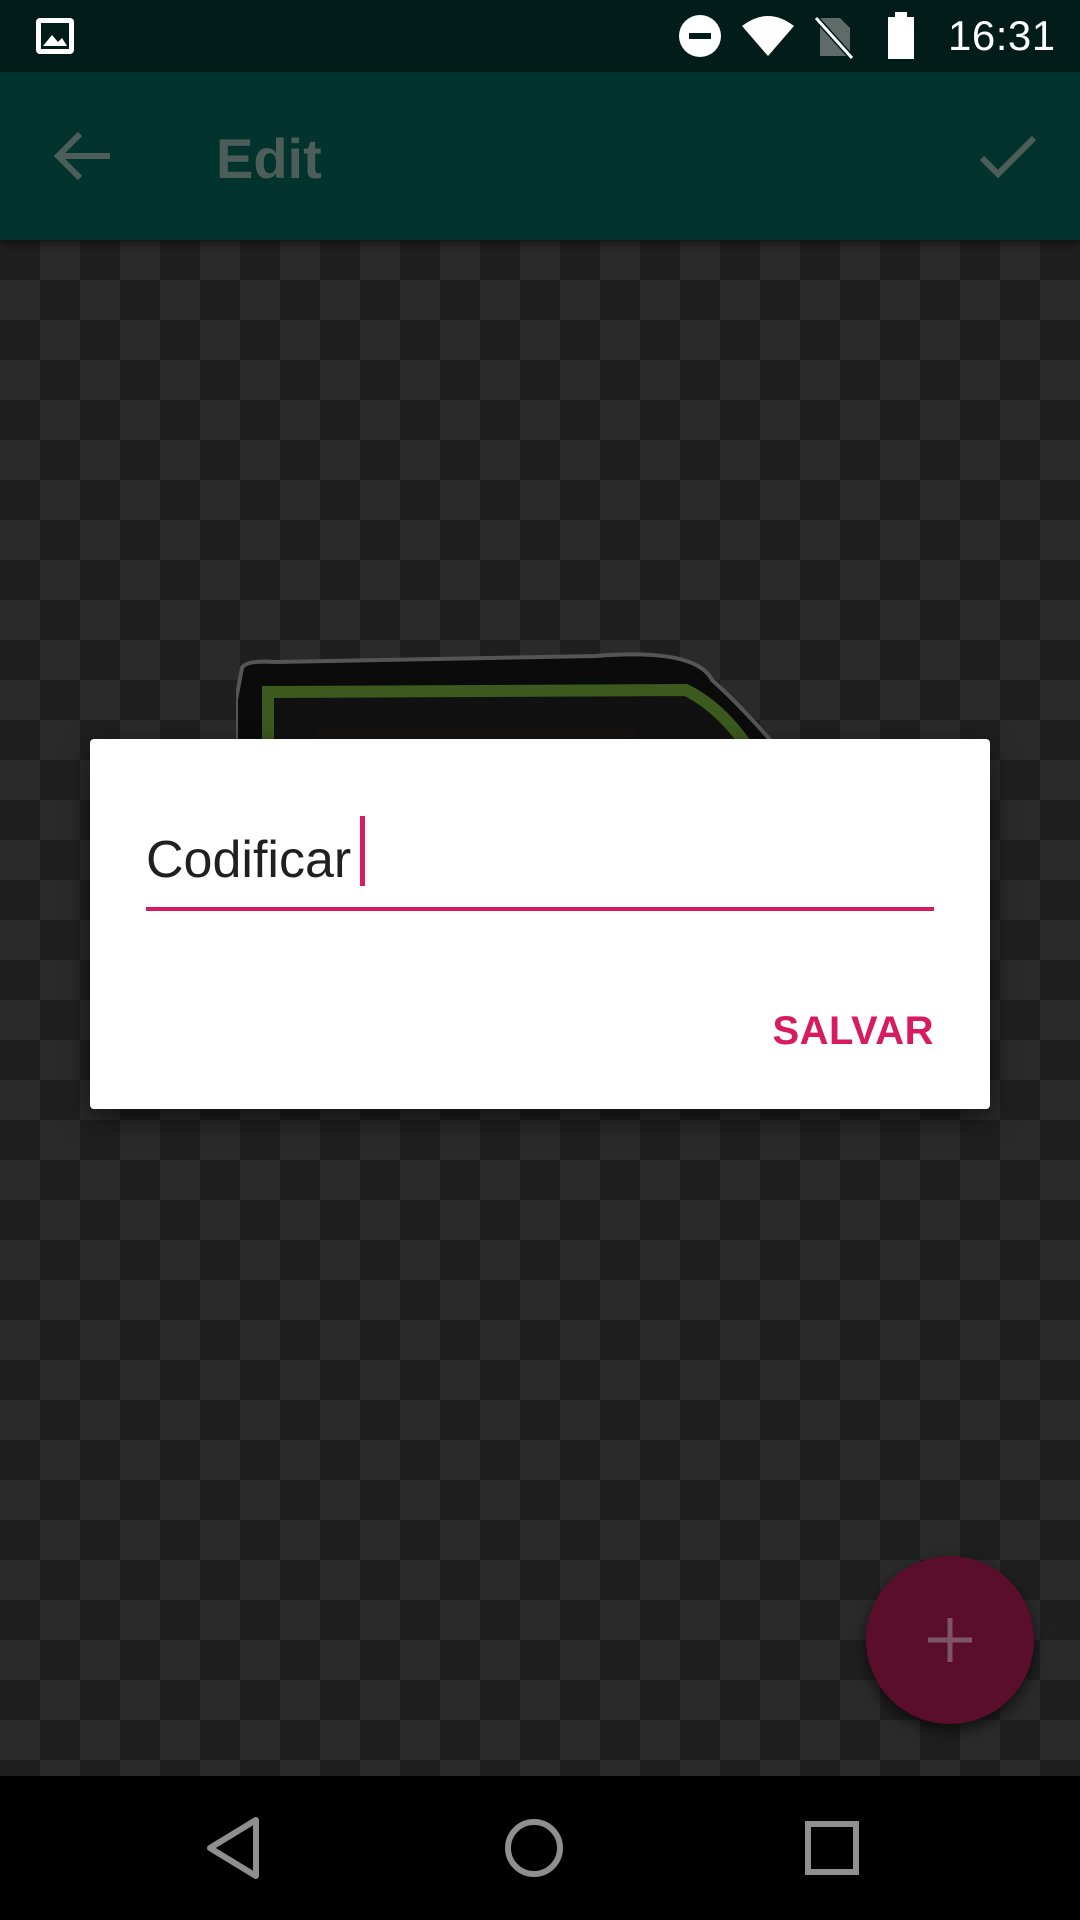 The width and height of the screenshot is (1080, 1920). I want to click on check-icon, so click(1008, 157).